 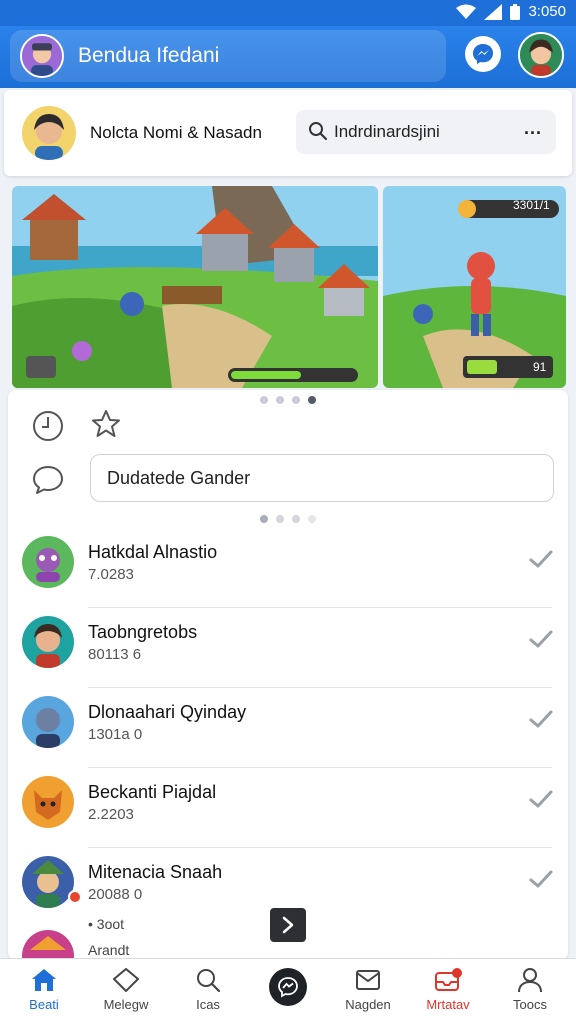 I want to click on chevron-right-icon, so click(x=288, y=925).